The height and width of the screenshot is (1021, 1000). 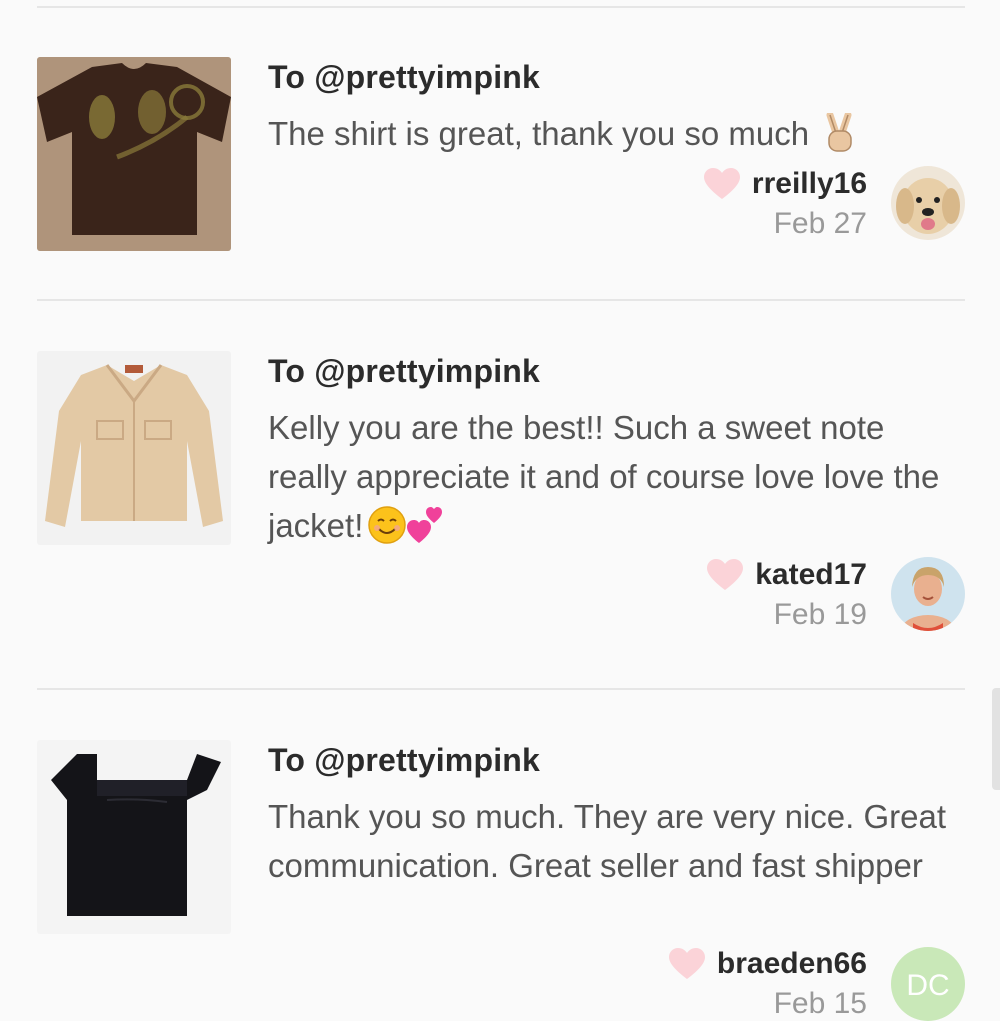 I want to click on review-message-text: The shirt is great, thank you so much, so click(x=539, y=133).